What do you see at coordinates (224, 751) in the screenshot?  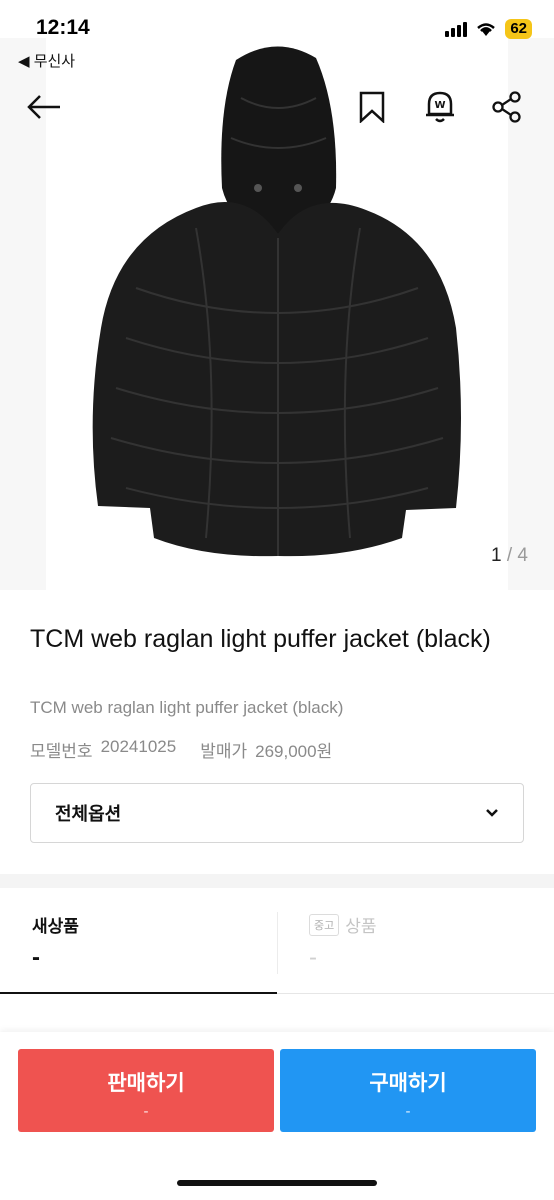 I see `release-price-label: 발매가` at bounding box center [224, 751].